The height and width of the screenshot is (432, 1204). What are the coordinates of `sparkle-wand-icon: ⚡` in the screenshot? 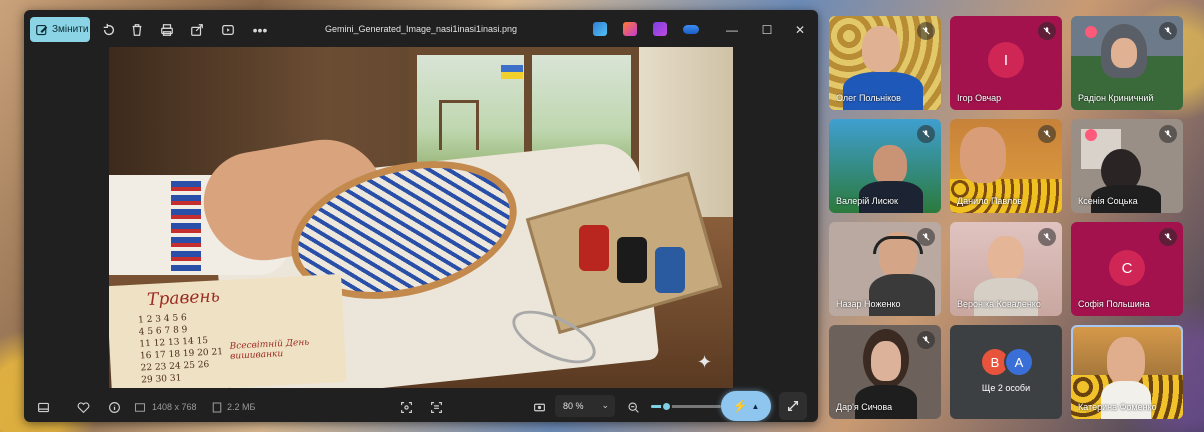 It's located at (740, 406).